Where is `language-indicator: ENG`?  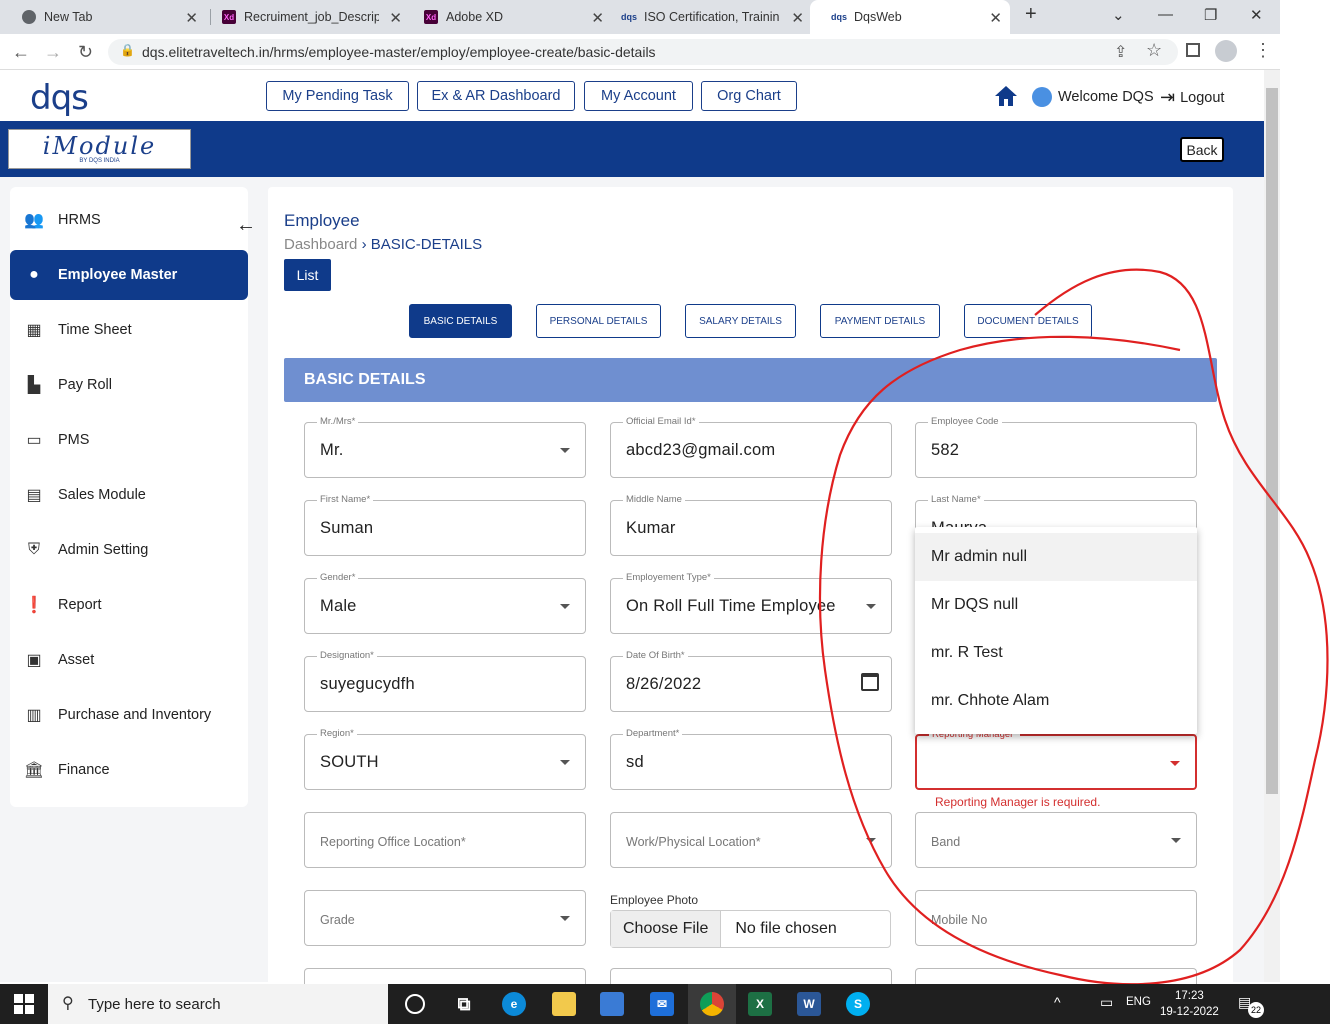
language-indicator: ENG is located at coordinates (1138, 1002).